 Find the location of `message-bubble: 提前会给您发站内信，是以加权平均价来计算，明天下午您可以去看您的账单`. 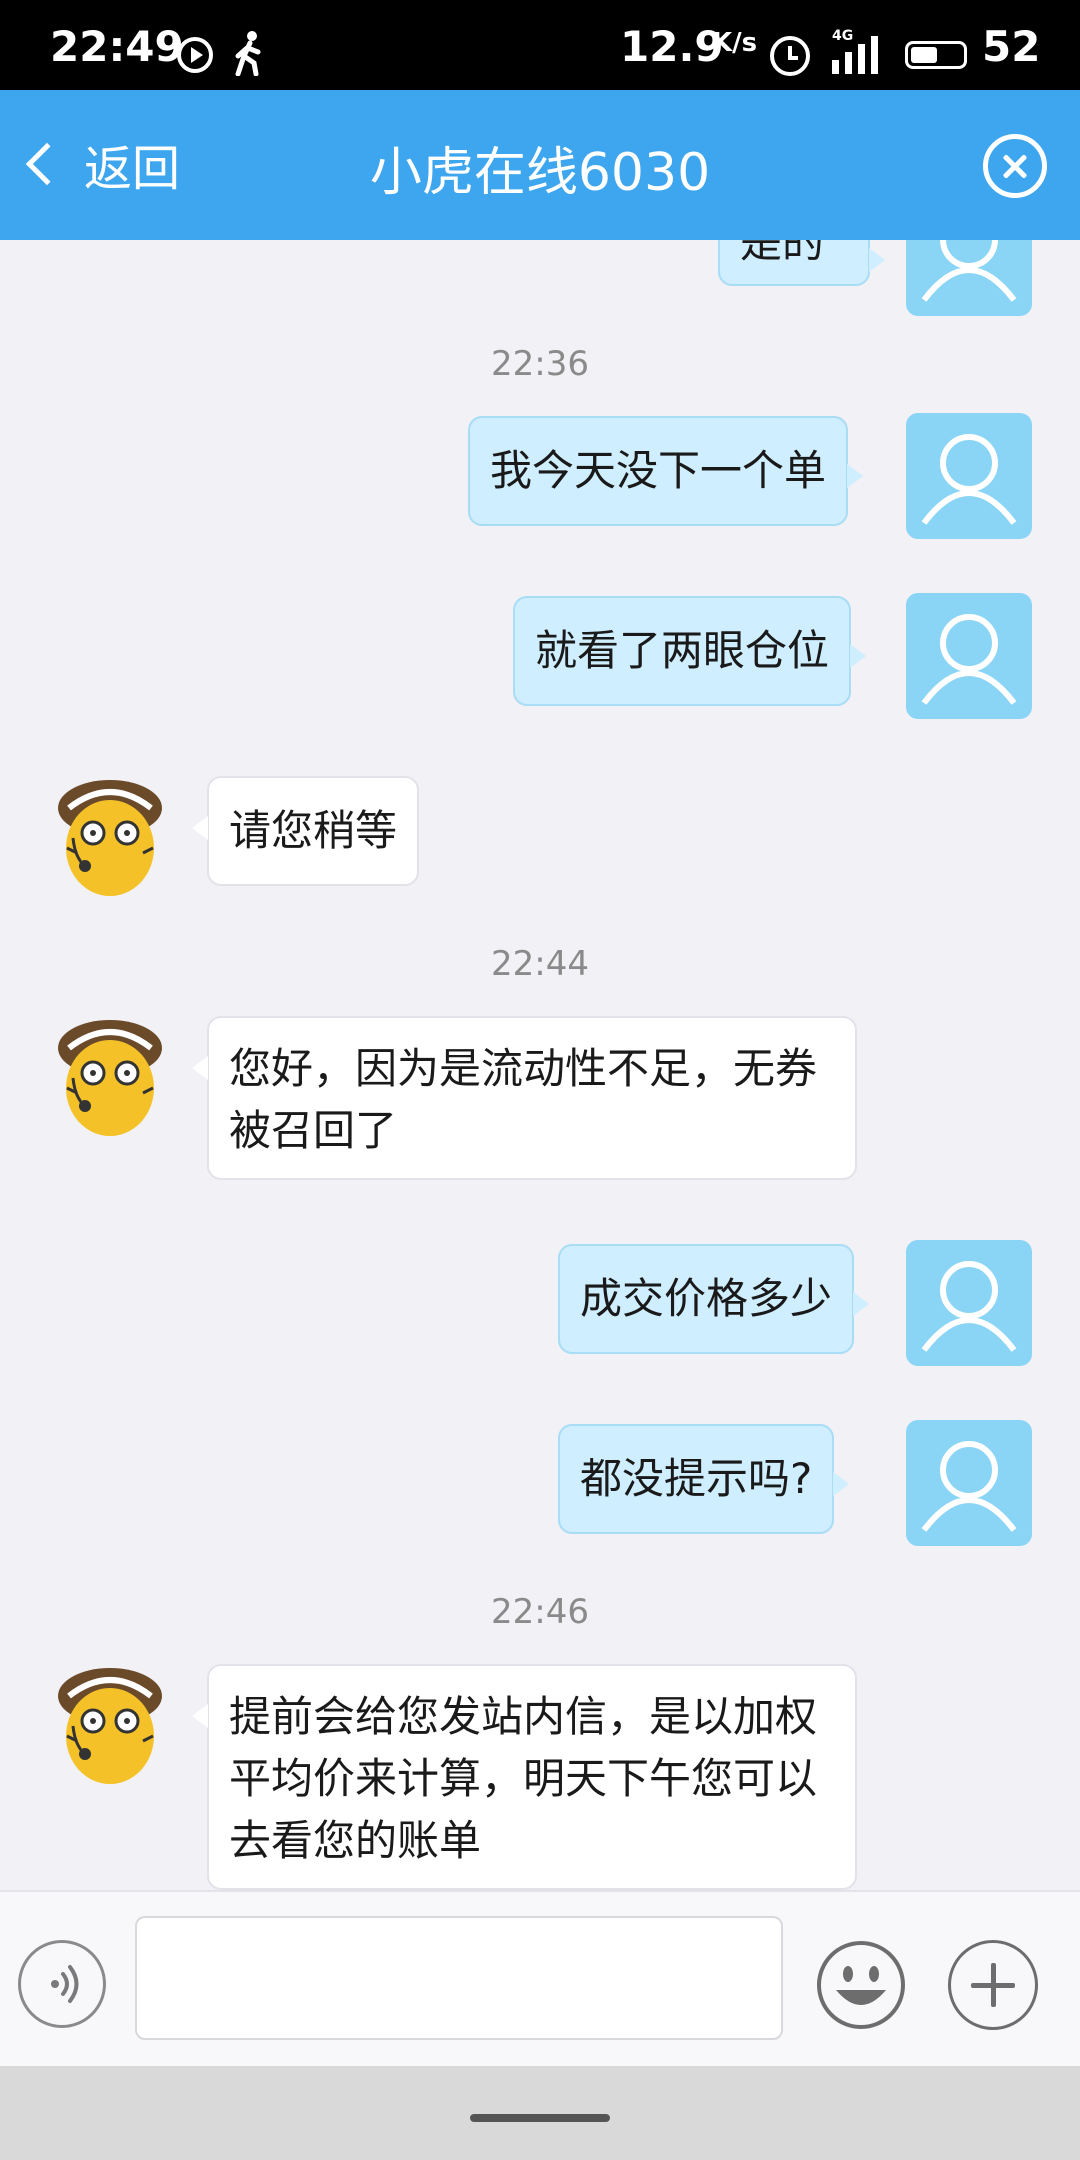

message-bubble: 提前会给您发站内信，是以加权平均价来计算，明天下午您可以去看您的账单 is located at coordinates (524, 1777).